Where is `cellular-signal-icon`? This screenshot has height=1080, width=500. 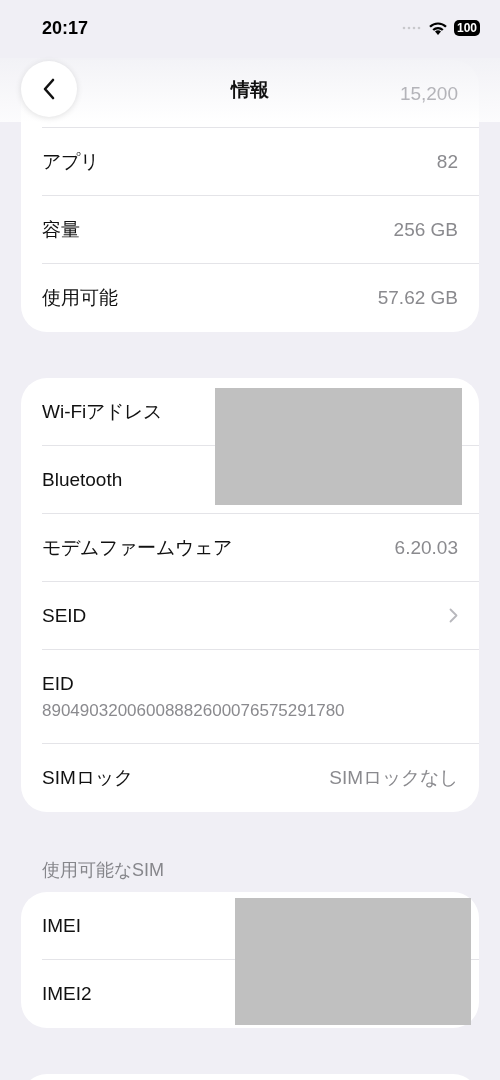 cellular-signal-icon is located at coordinates (411, 28).